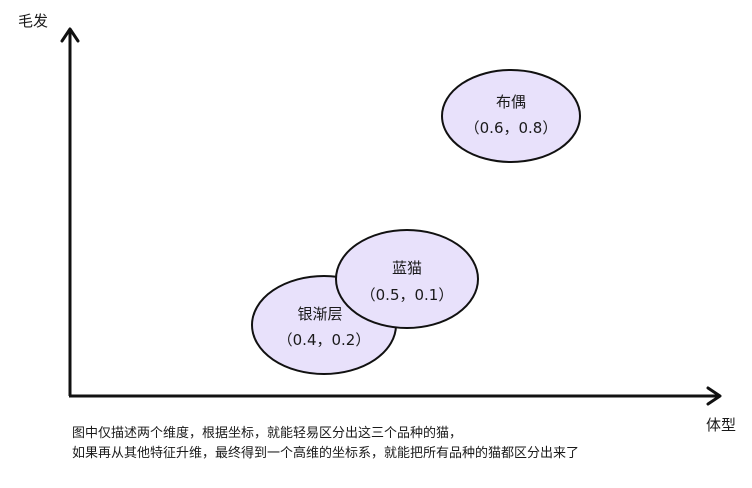 The image size is (752, 488). I want to click on node-buou-coord: （0.6，0.8）, so click(511, 128).